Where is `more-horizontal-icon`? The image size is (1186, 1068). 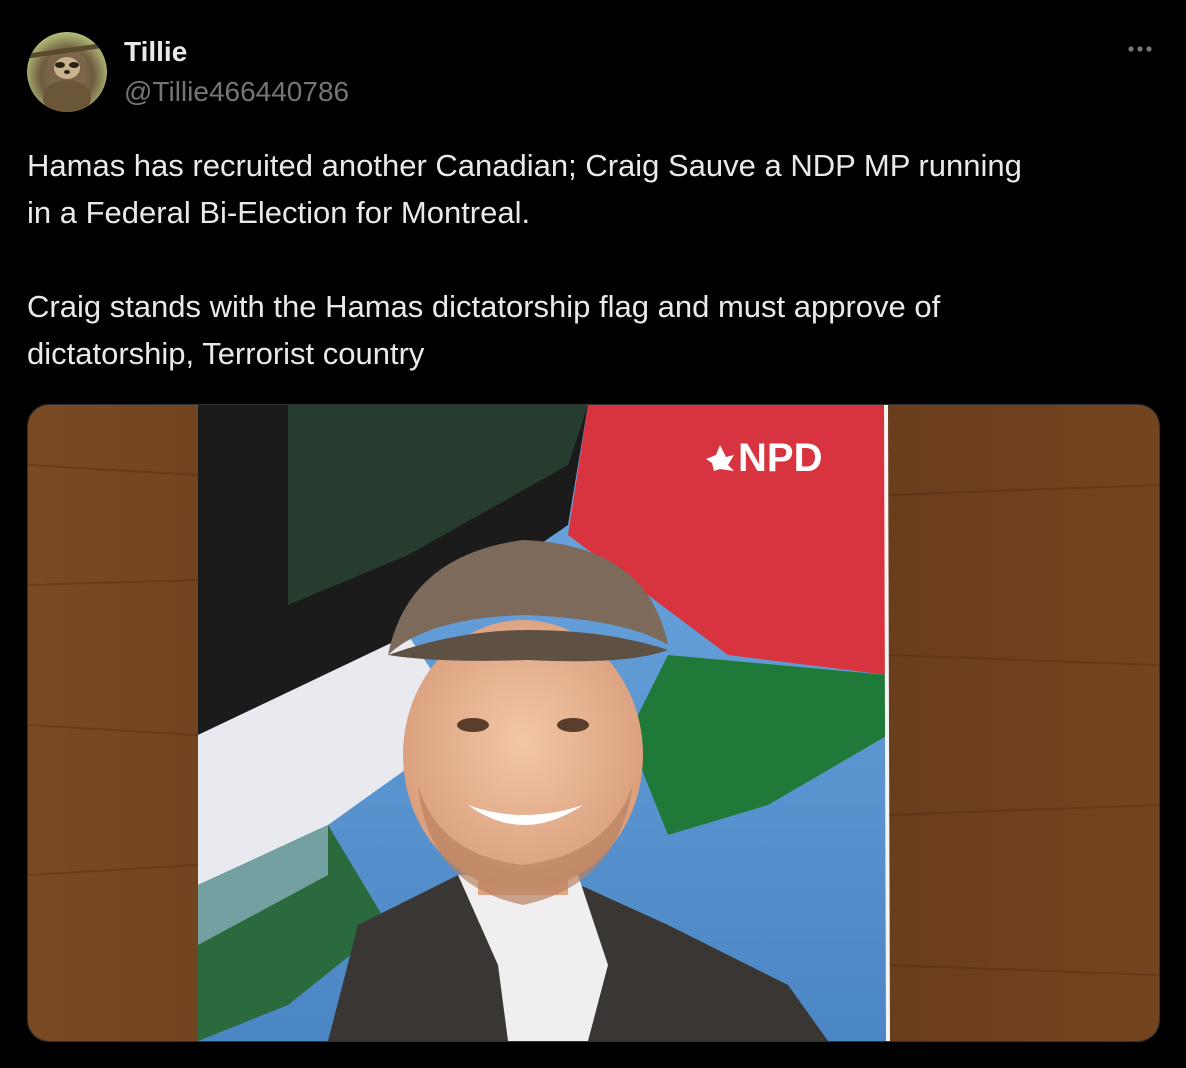
more-horizontal-icon is located at coordinates (1140, 49).